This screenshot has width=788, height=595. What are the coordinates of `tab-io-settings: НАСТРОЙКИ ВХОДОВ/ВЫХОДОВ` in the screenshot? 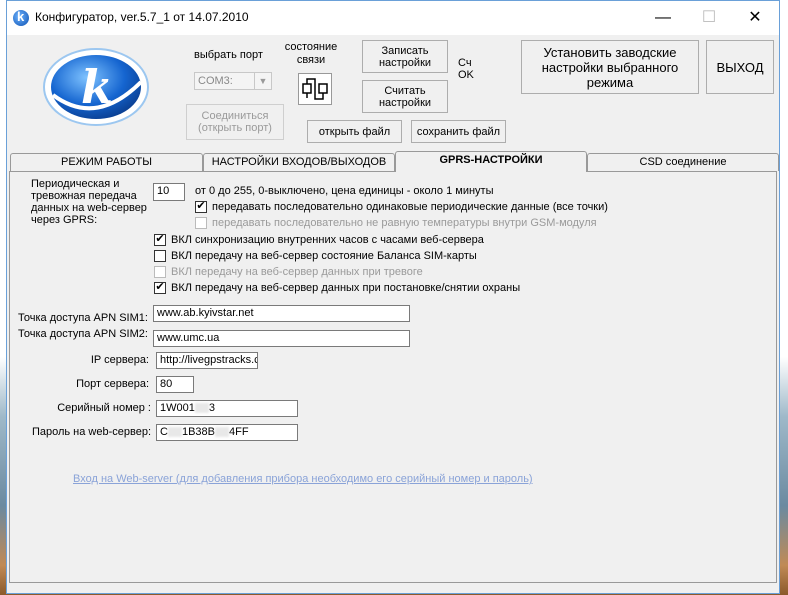 It's located at (299, 162).